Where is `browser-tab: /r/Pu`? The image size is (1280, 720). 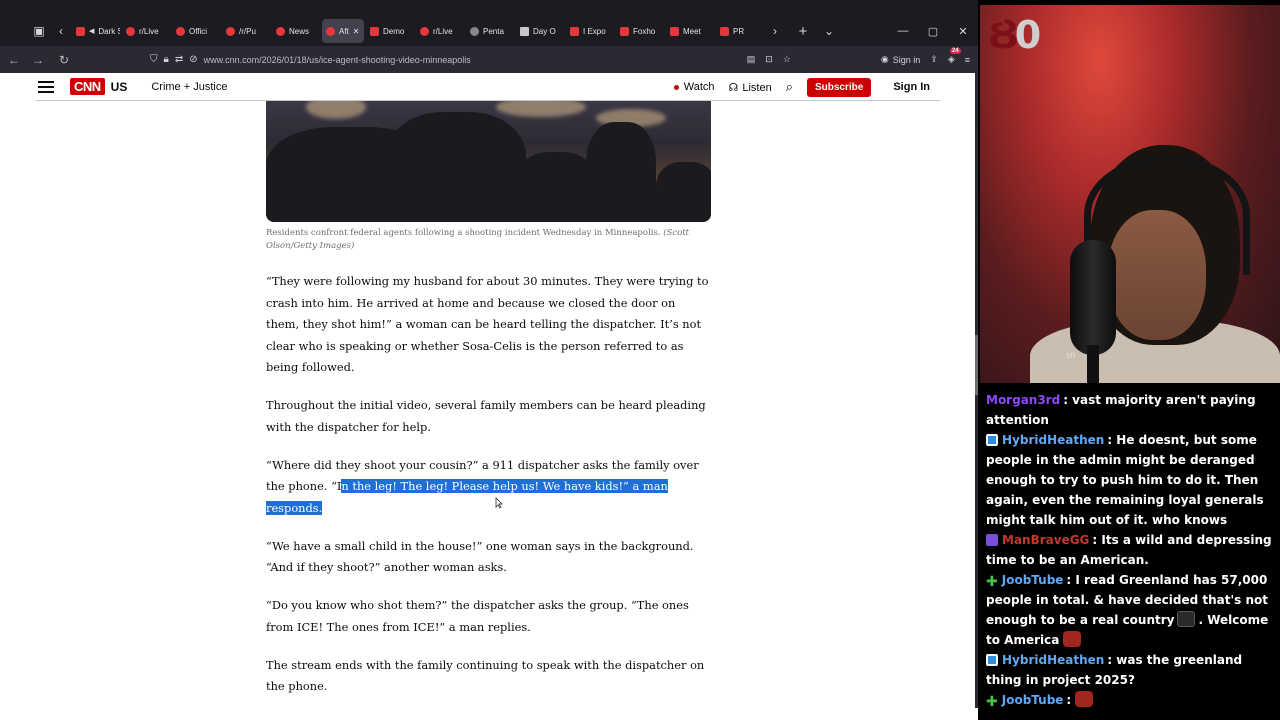
browser-tab: /r/Pu is located at coordinates (246, 31).